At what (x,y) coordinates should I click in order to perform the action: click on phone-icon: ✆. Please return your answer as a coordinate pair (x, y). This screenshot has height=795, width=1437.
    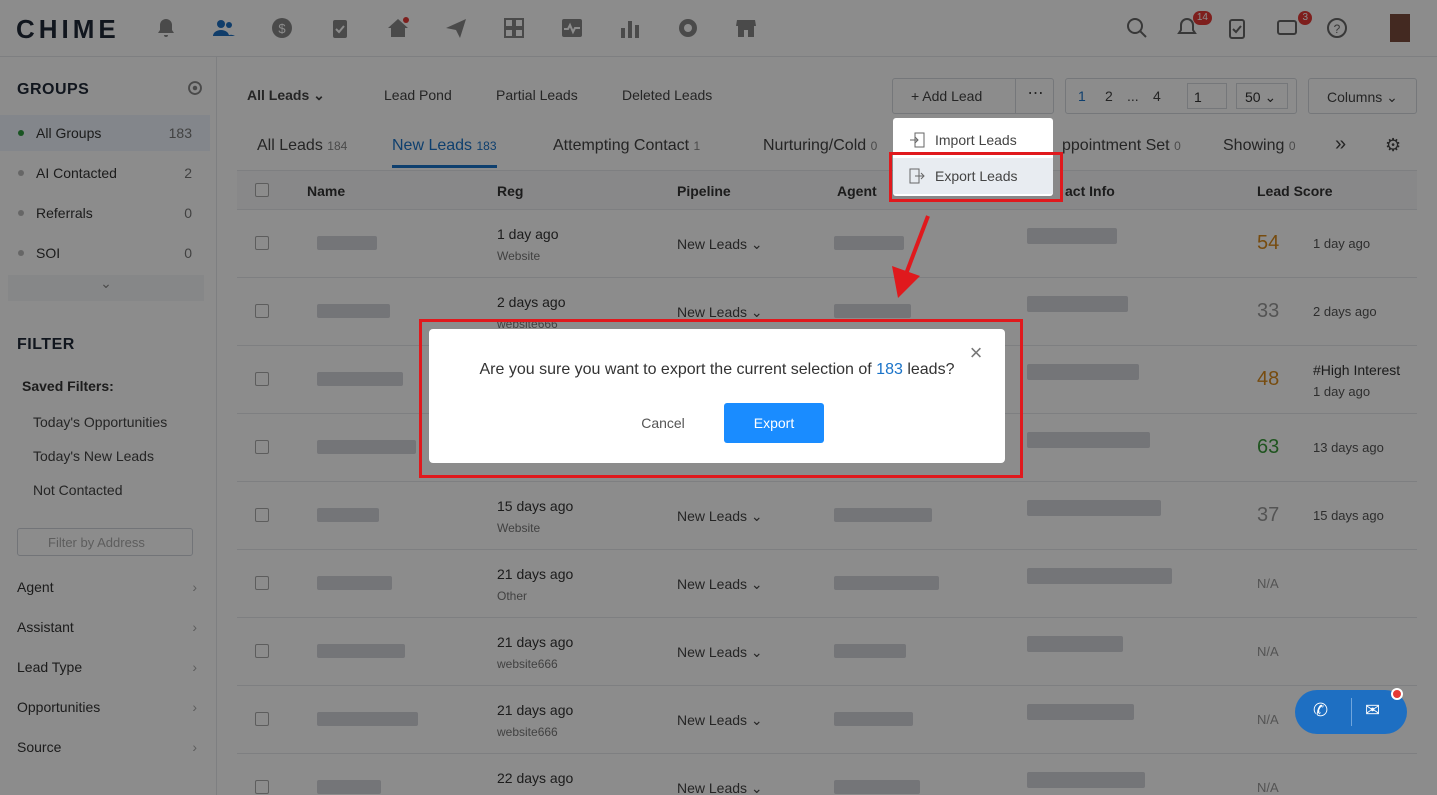
    Looking at the image, I should click on (1320, 710).